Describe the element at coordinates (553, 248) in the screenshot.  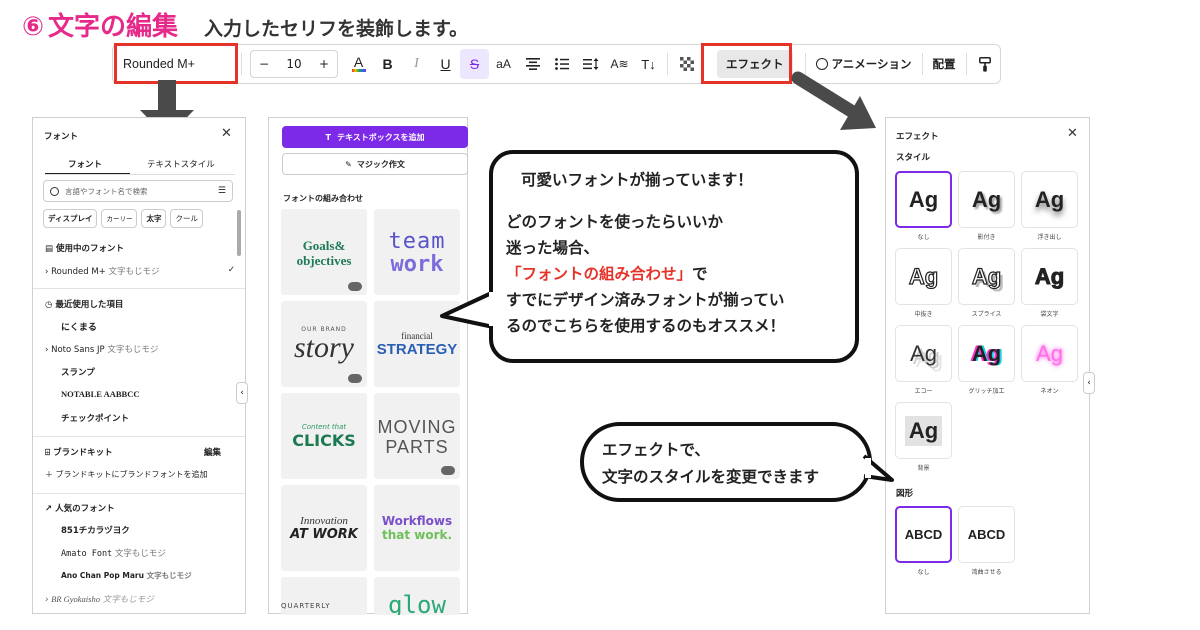
I see `bubble-line: 迷った場合、` at that location.